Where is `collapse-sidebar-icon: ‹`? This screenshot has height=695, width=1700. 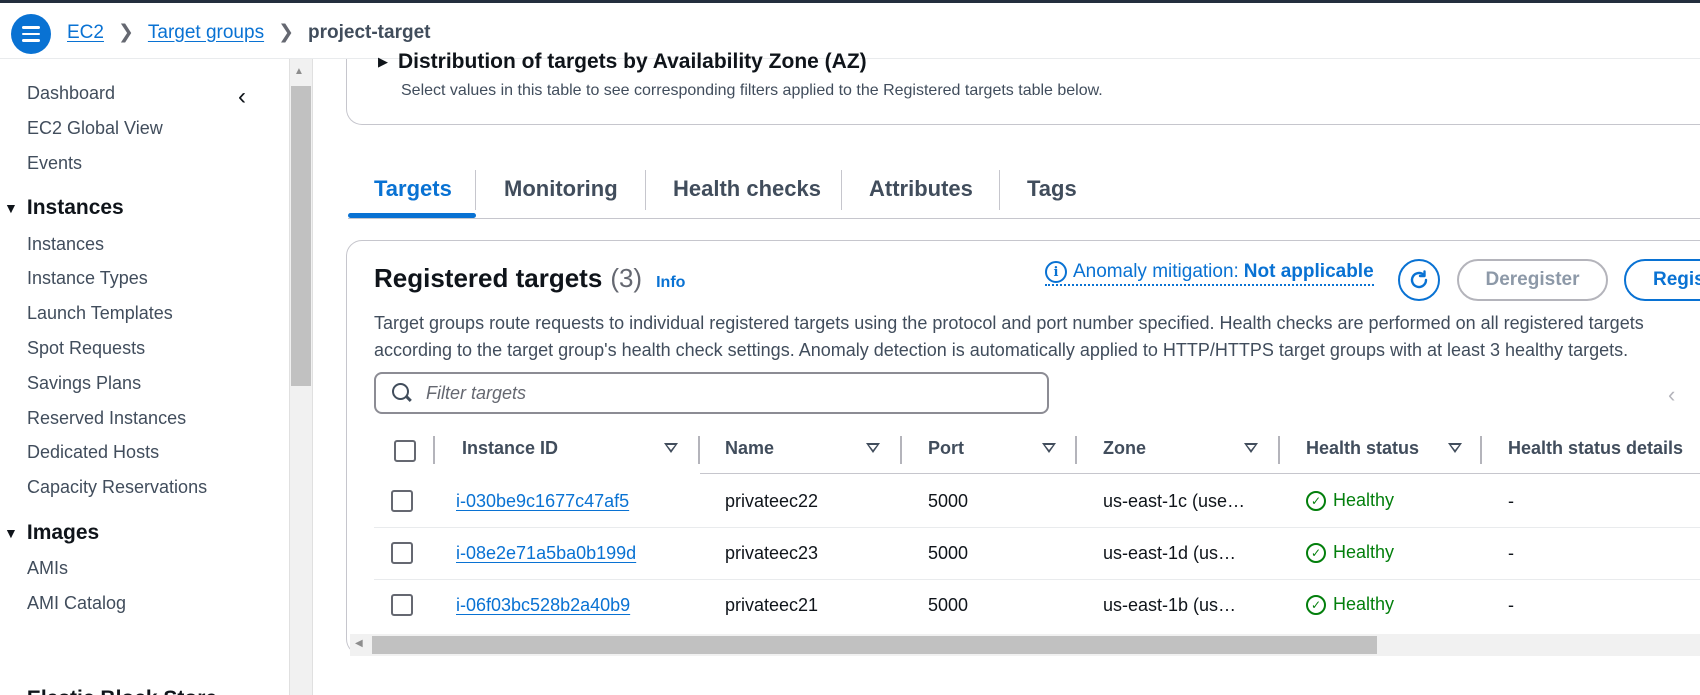
collapse-sidebar-icon: ‹ is located at coordinates (248, 97).